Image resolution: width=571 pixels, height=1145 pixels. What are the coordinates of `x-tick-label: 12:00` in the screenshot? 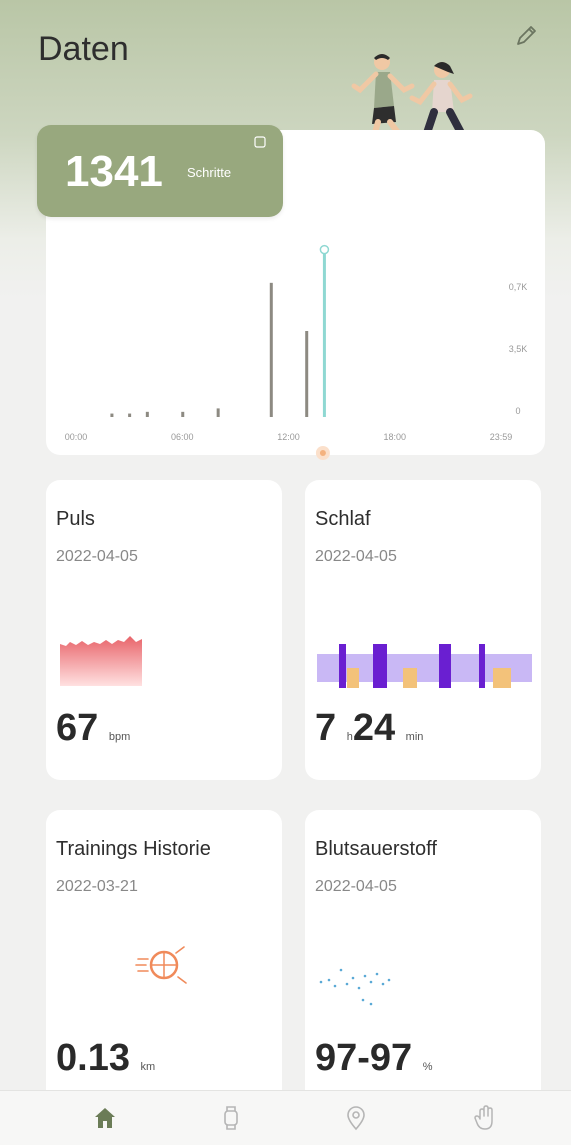 It's located at (288, 437).